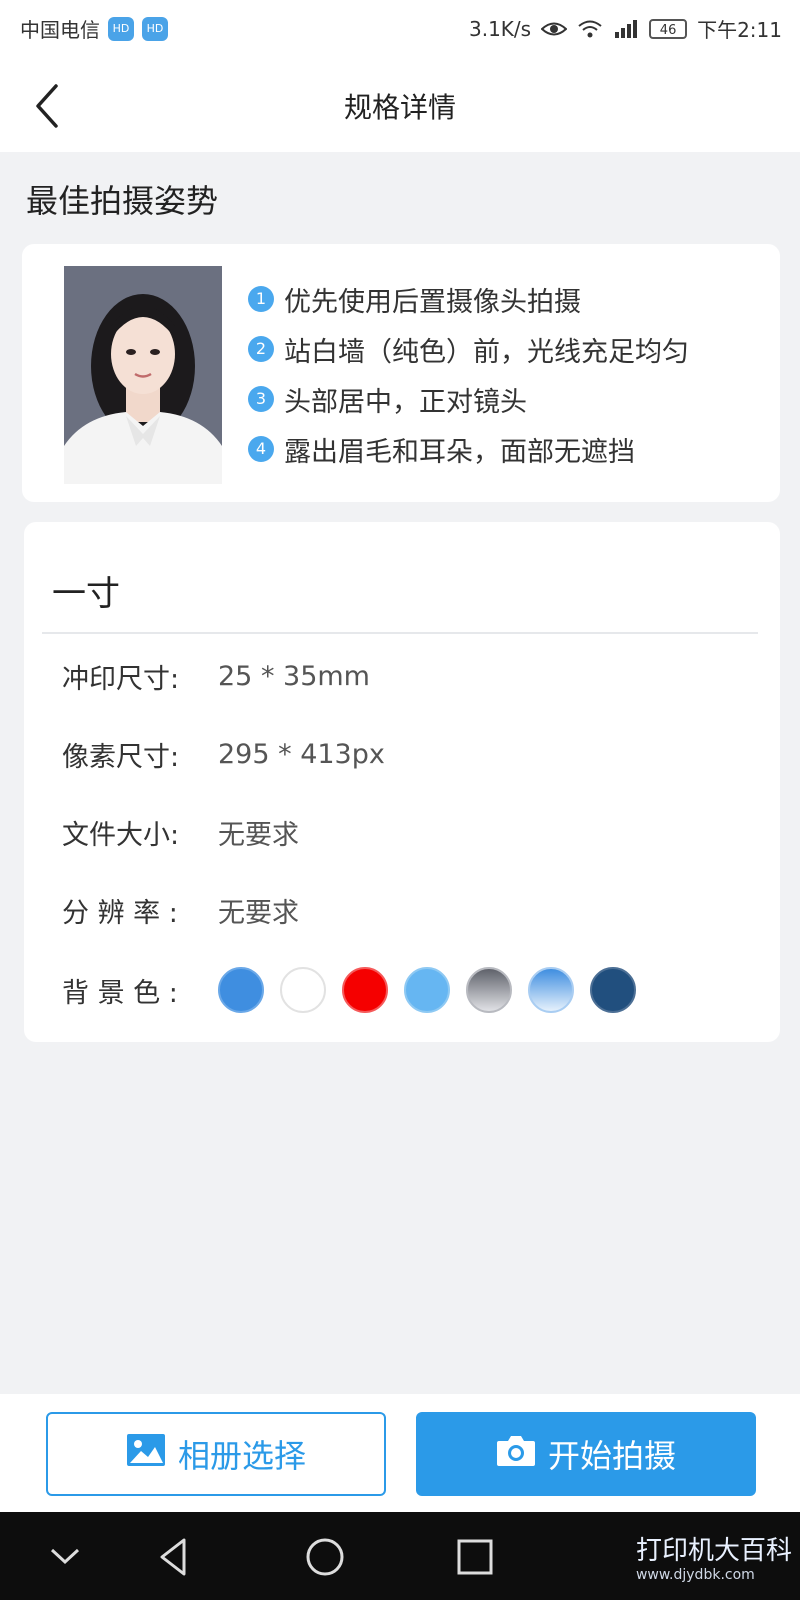 The width and height of the screenshot is (800, 1600). Describe the element at coordinates (613, 990) in the screenshot. I see `swatch-navy` at that location.